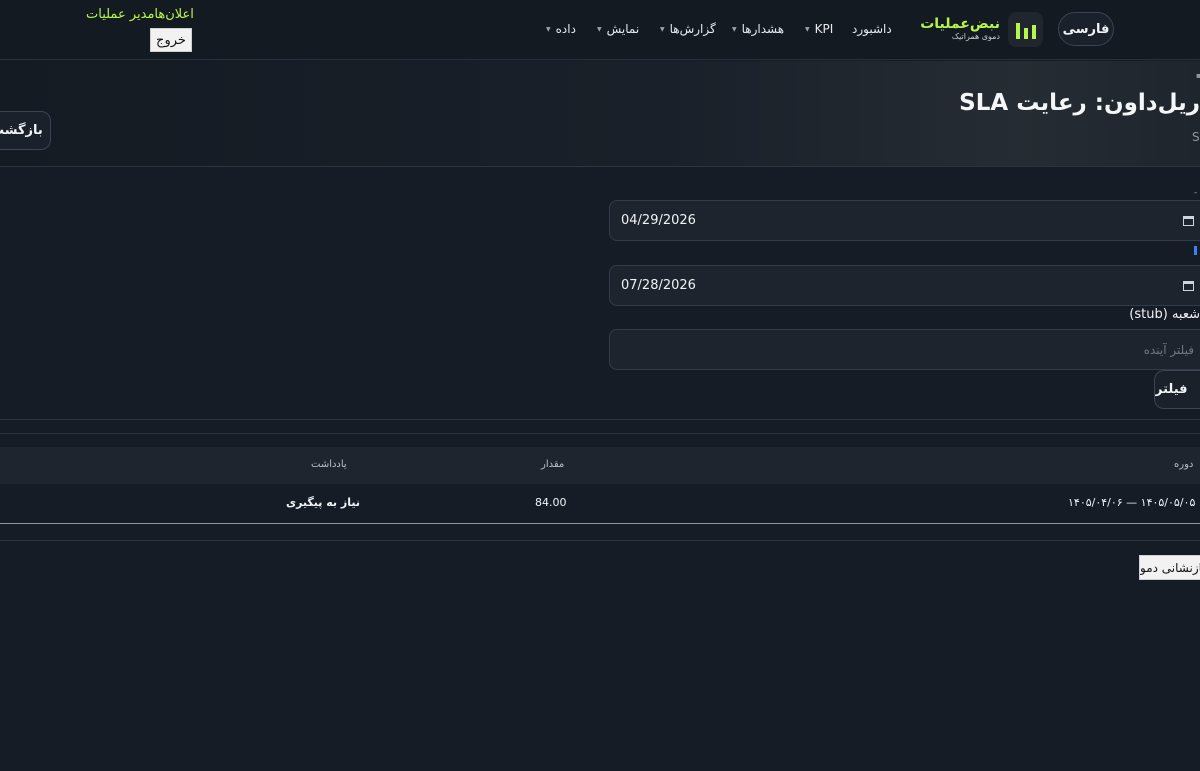  I want to click on cell-value: 84.00, so click(551, 502).